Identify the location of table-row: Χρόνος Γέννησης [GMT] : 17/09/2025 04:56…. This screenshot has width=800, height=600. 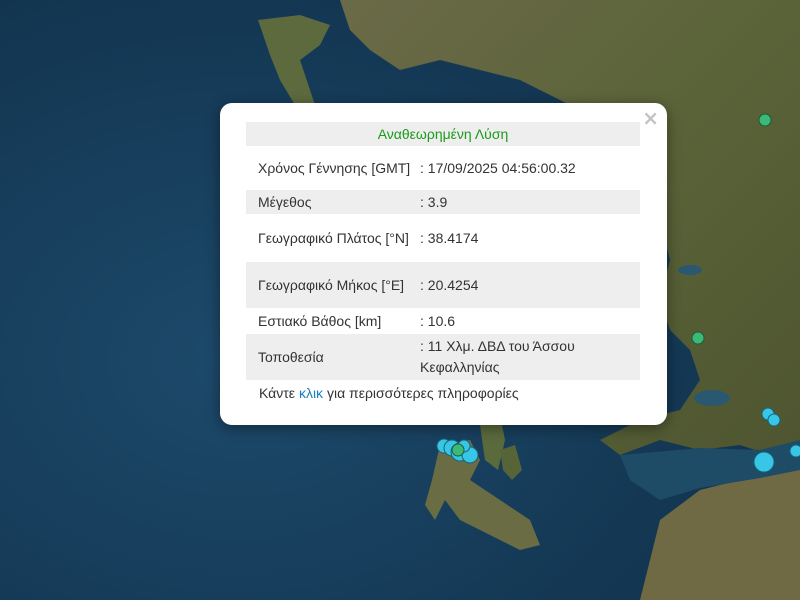
(443, 168).